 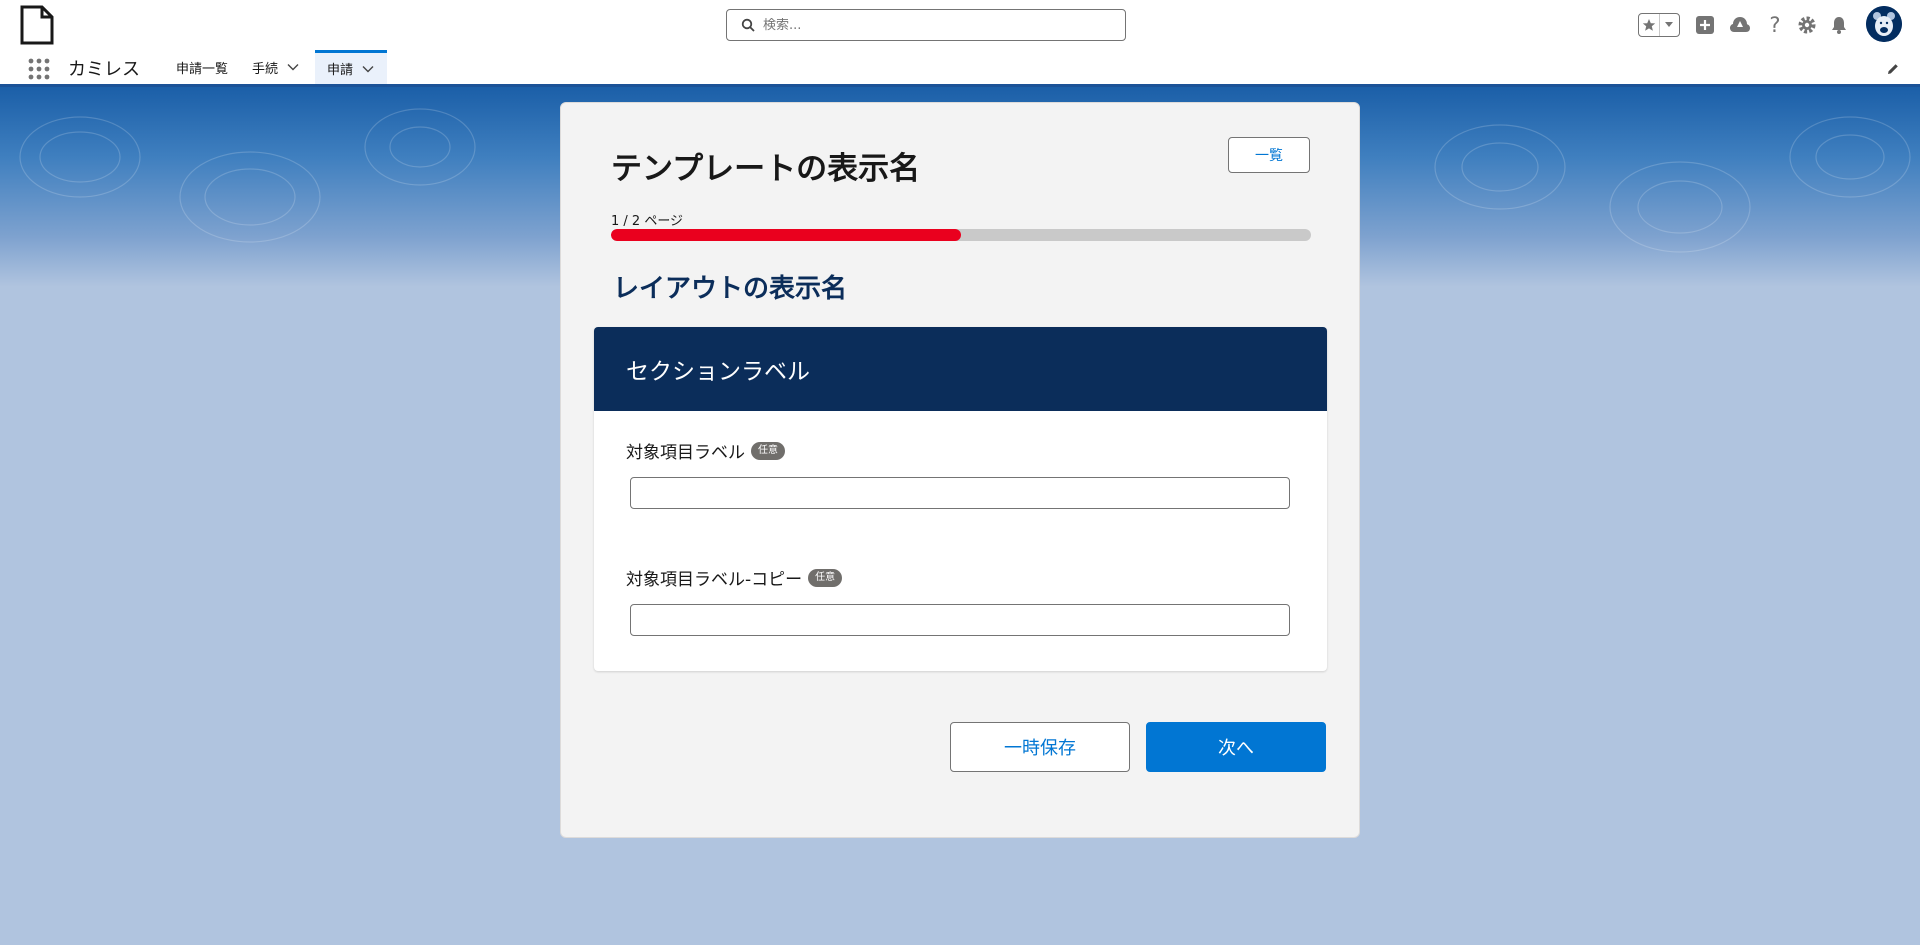 What do you see at coordinates (104, 69) in the screenshot?
I see `app-name: カミレス` at bounding box center [104, 69].